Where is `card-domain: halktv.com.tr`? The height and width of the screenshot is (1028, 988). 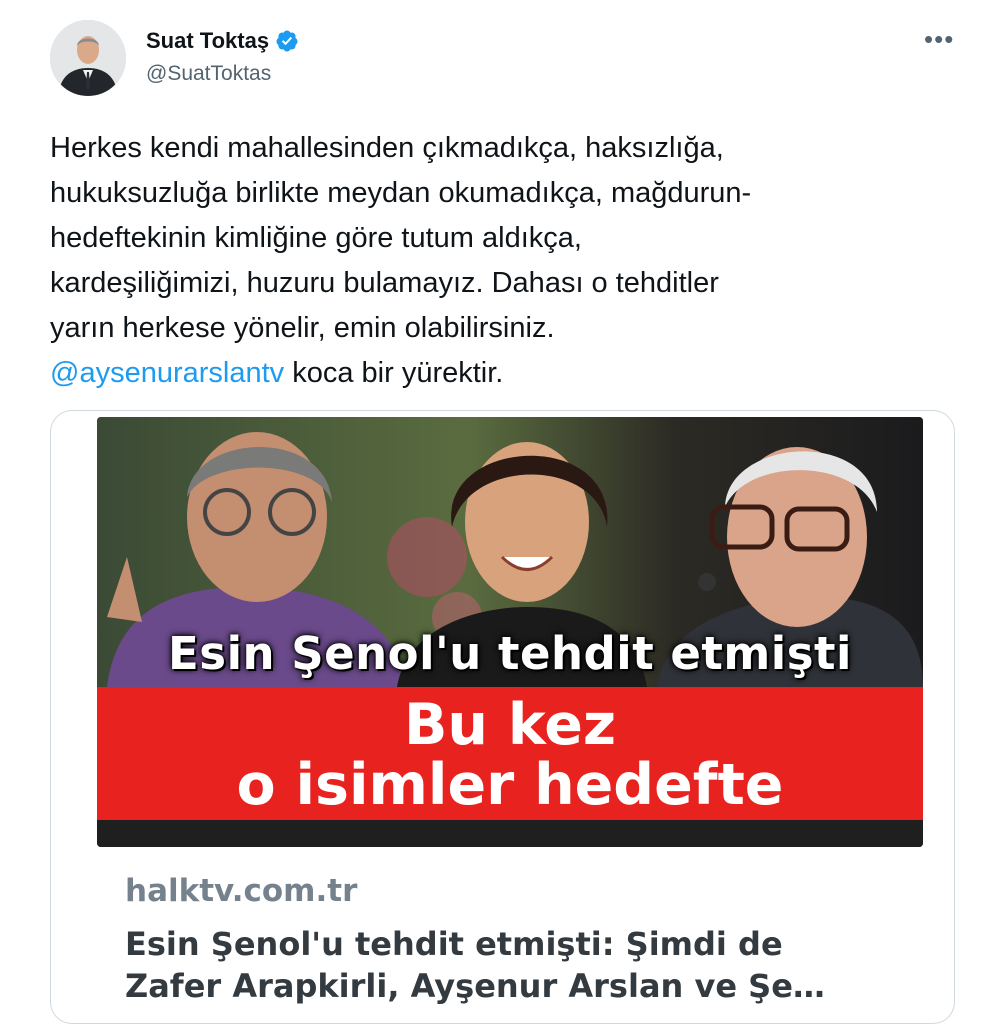 card-domain: halktv.com.tr is located at coordinates (241, 891).